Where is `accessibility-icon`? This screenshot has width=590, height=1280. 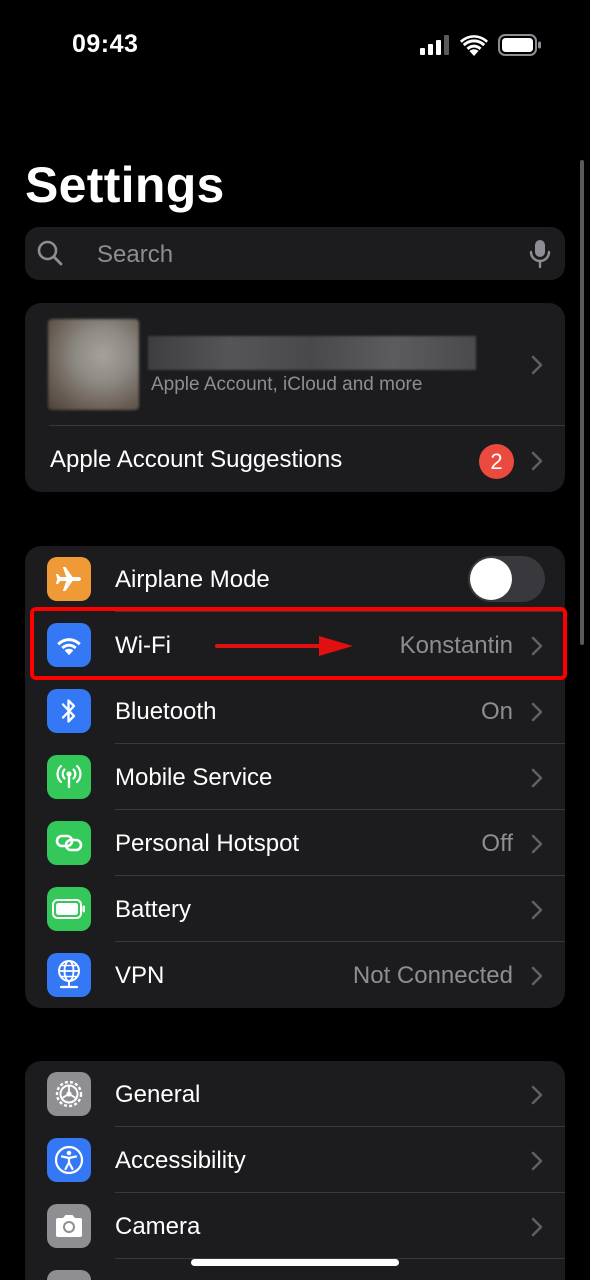 accessibility-icon is located at coordinates (69, 1160).